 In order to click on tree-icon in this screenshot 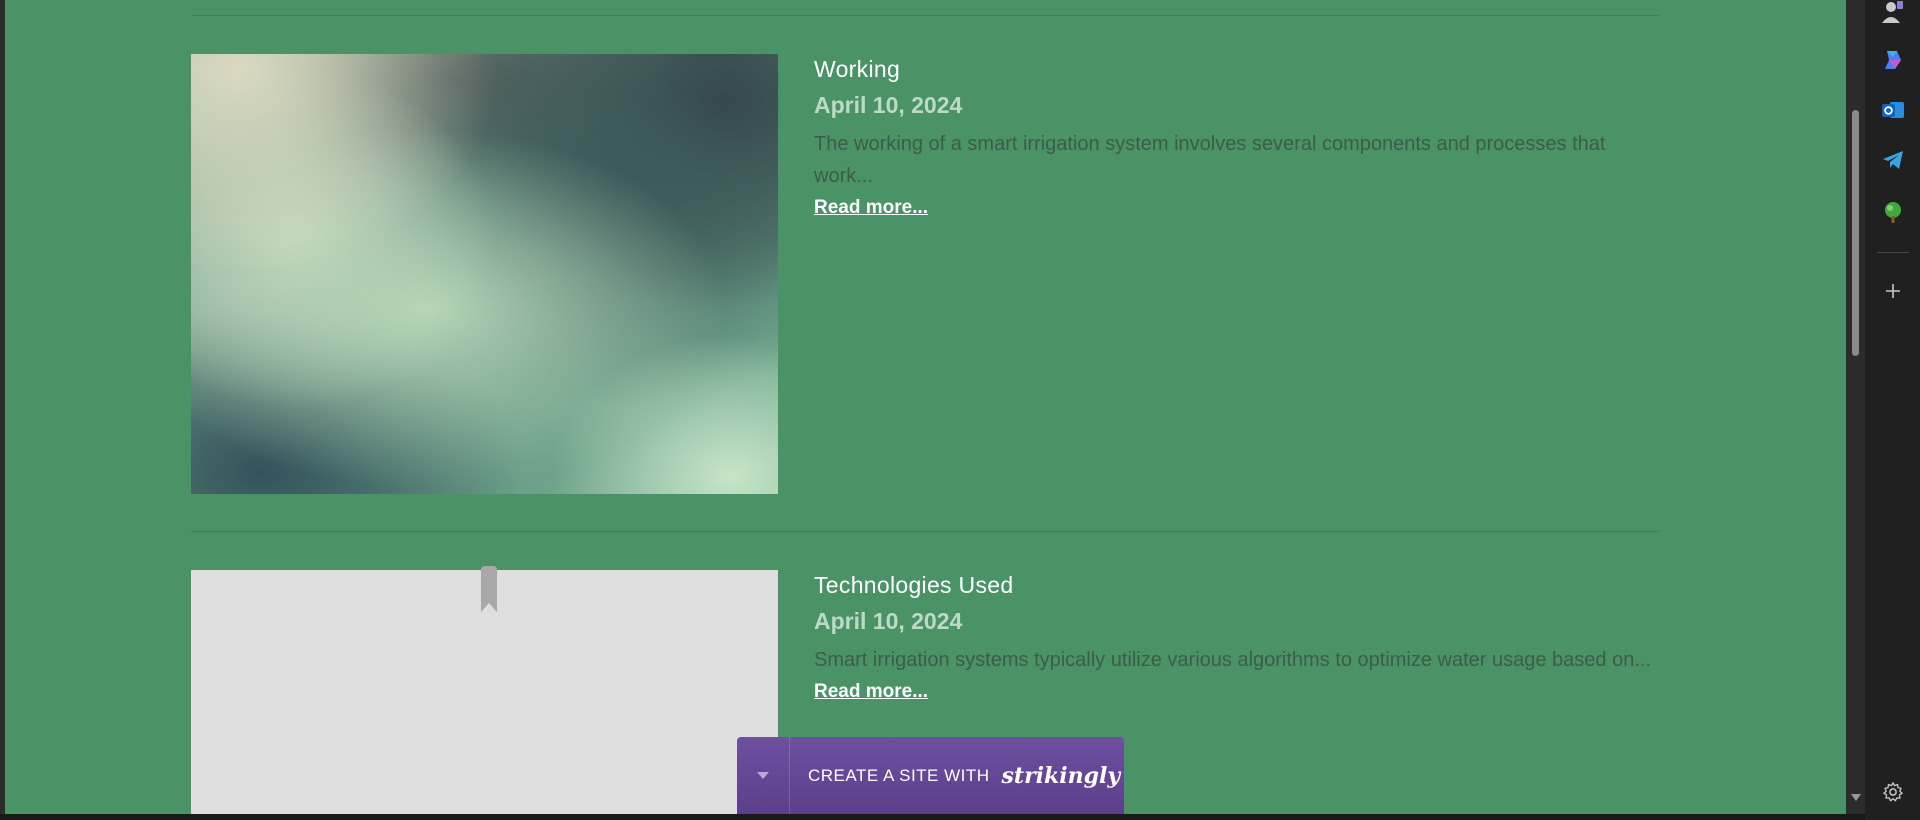, I will do `click(1893, 212)`.